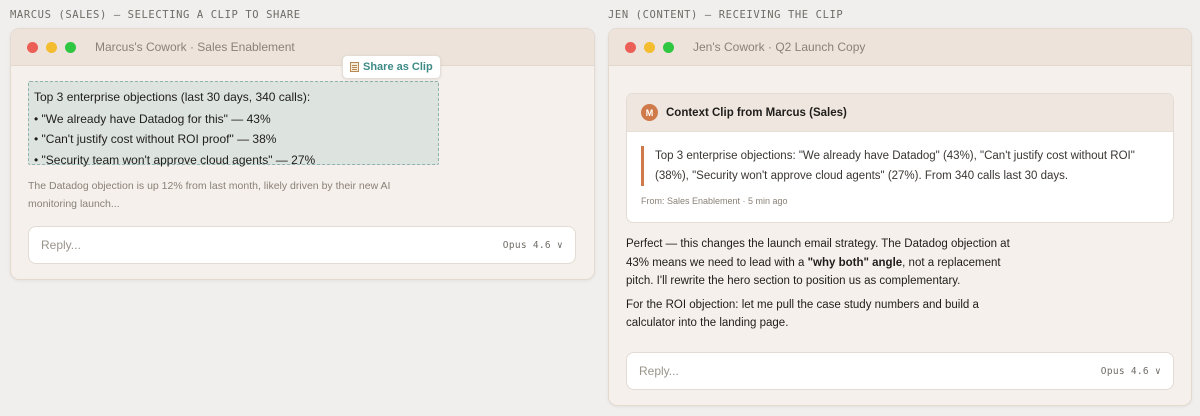 The image size is (1200, 416). What do you see at coordinates (779, 47) in the screenshot?
I see `window-title: Jen's Cowork · Q2 Launch Copy` at bounding box center [779, 47].